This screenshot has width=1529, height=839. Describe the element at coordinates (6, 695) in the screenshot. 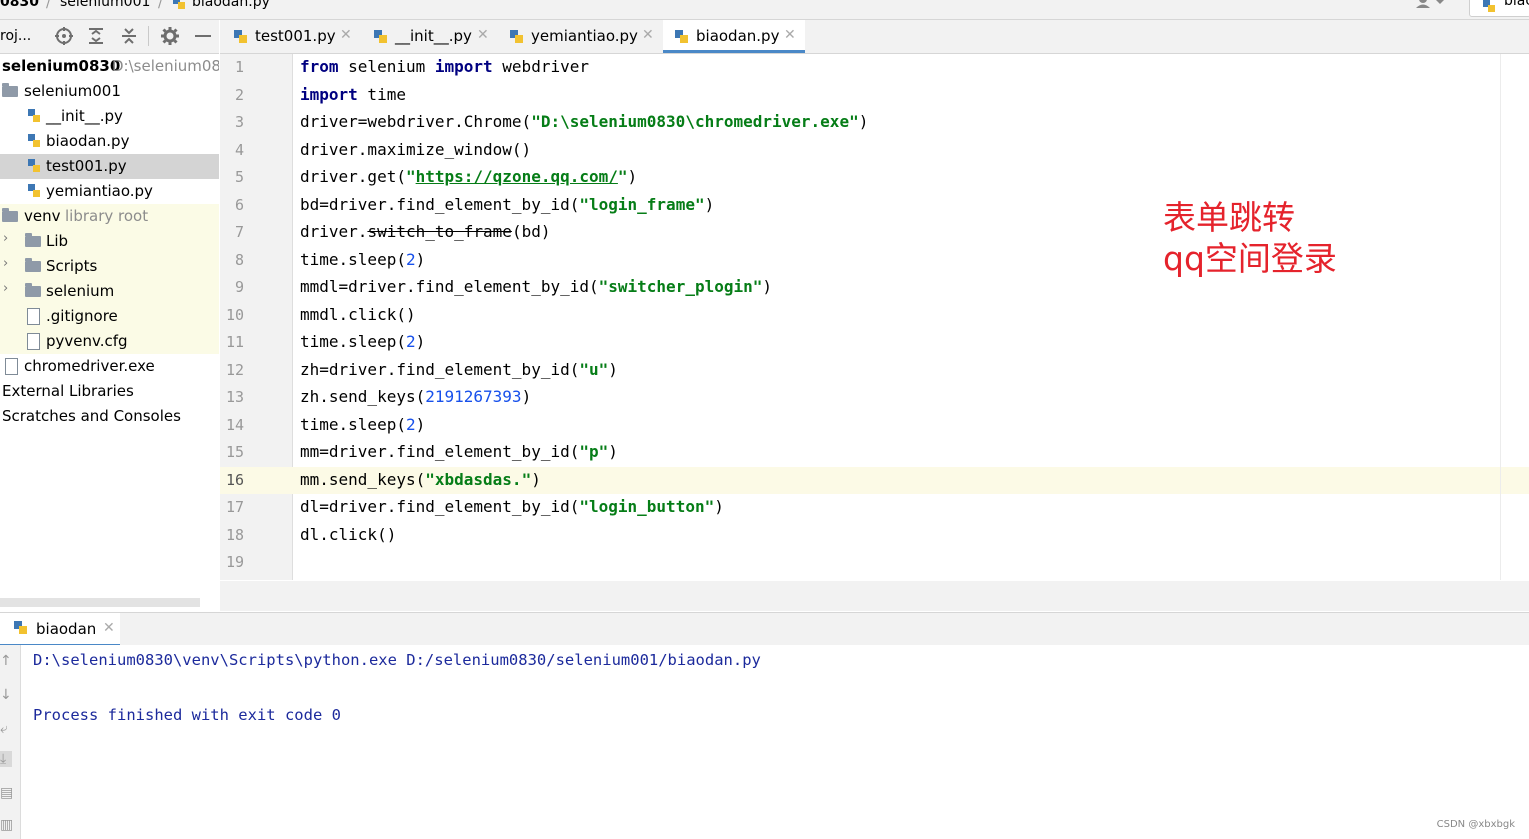

I see `arrow-down-icon: ↓` at that location.